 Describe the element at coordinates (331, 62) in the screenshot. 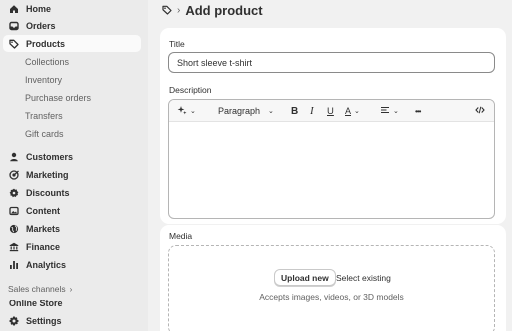

I see `title-input: Short sleeve t-shirt` at that location.